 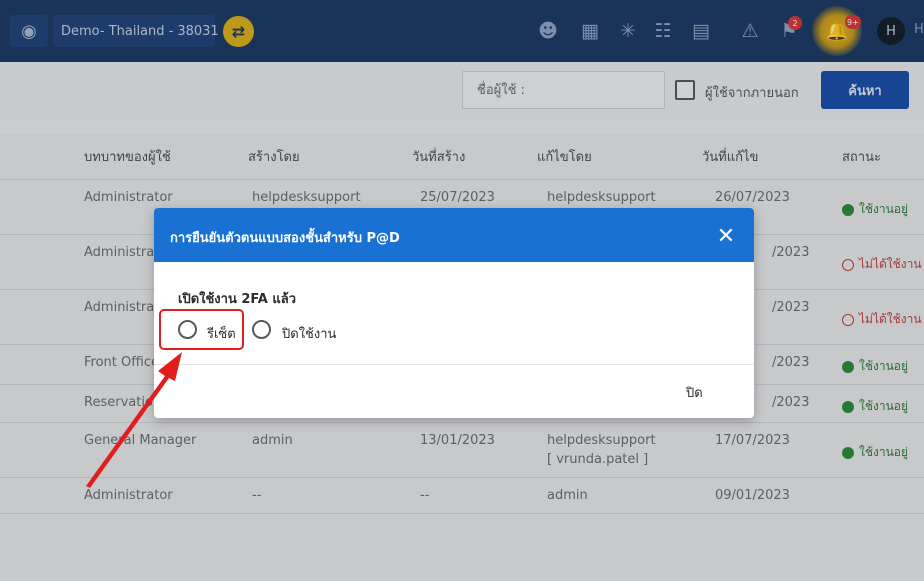 What do you see at coordinates (261, 329) in the screenshot?
I see `disable-radio` at bounding box center [261, 329].